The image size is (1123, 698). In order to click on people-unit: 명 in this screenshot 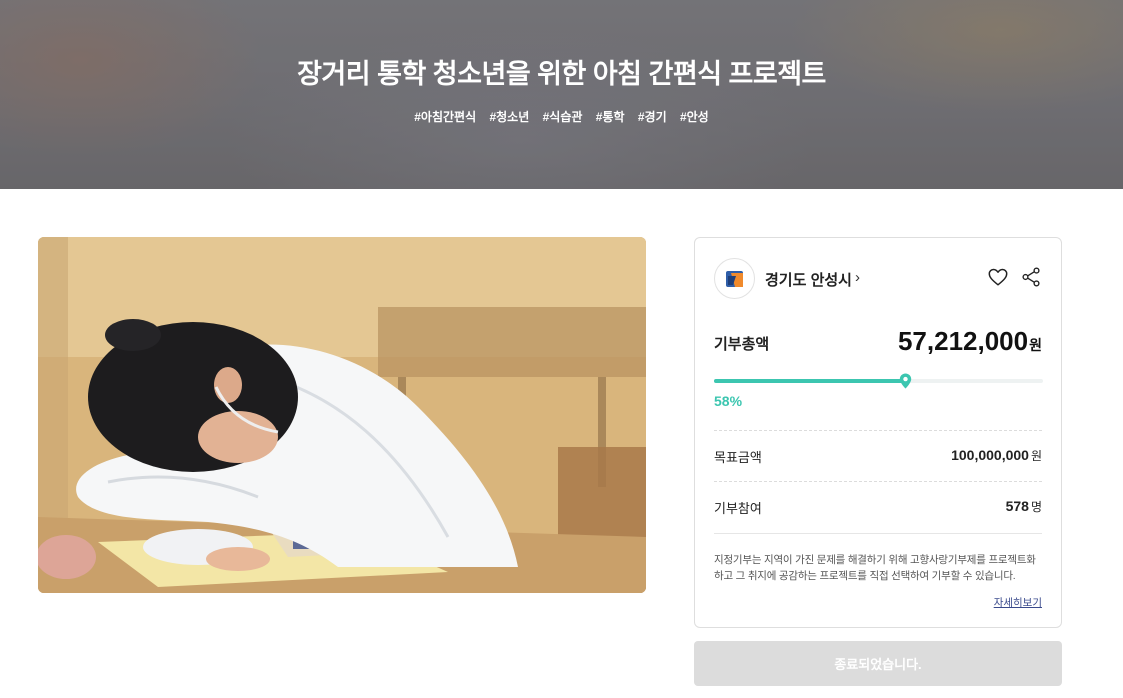, I will do `click(1036, 507)`.